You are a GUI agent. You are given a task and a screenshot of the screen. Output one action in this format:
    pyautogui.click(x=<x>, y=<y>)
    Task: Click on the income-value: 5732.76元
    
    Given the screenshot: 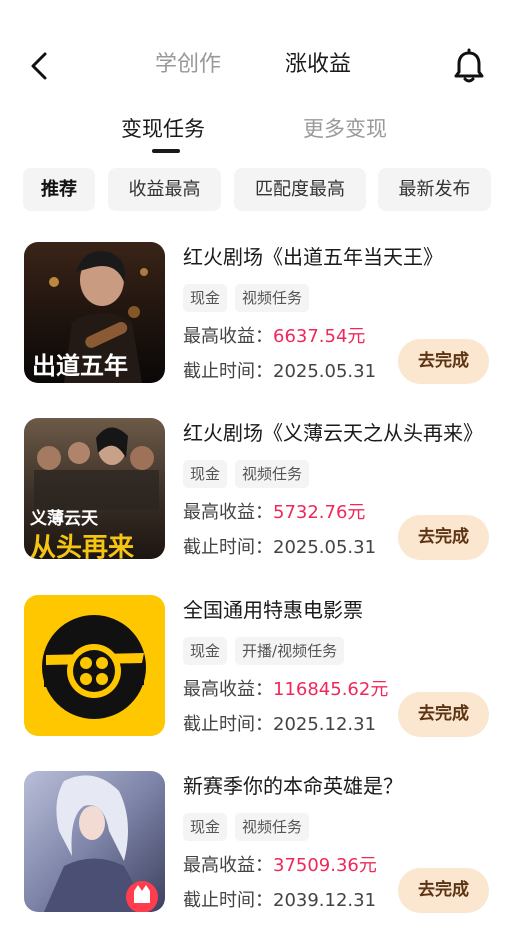 What is the action you would take?
    pyautogui.click(x=319, y=512)
    